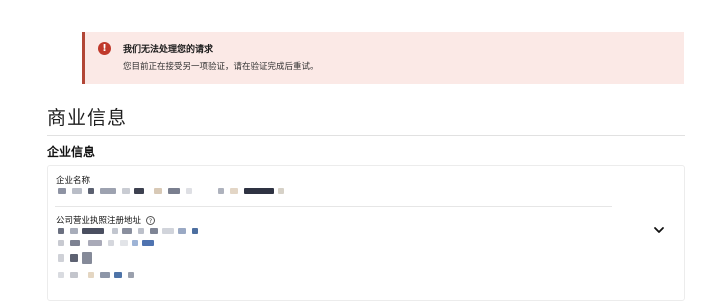 The height and width of the screenshot is (306, 720). What do you see at coordinates (383, 58) in the screenshot?
I see `error-alert: ! 我们无法处理您的请求 您目前正在接受另一项验证，请在验证完成后重试。` at bounding box center [383, 58].